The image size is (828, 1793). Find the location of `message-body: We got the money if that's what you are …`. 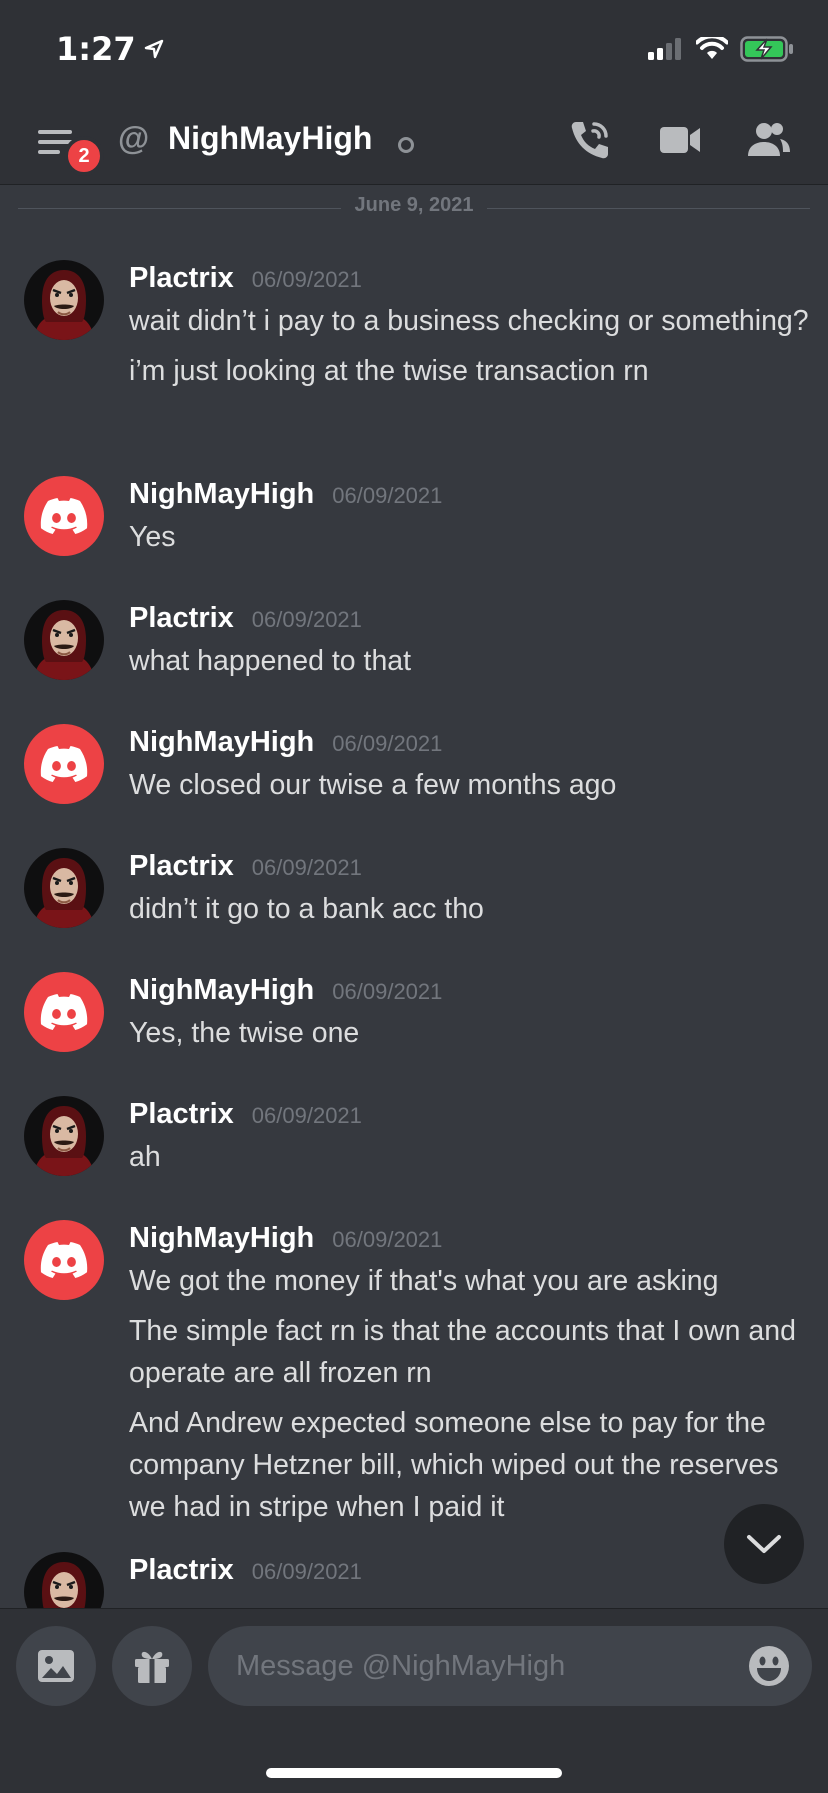

message-body: We got the money if that's what you are … is located at coordinates (469, 1398).